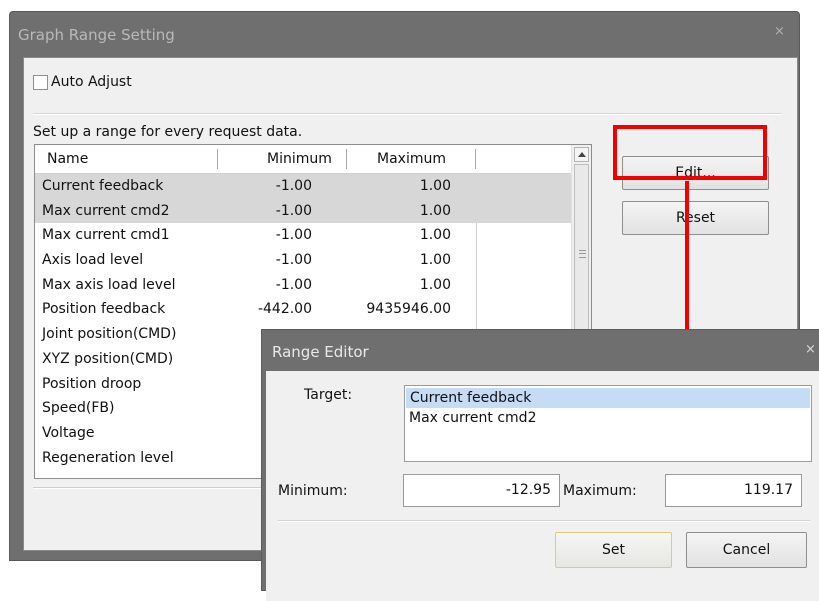  Describe the element at coordinates (68, 432) in the screenshot. I see `row-name: Voltage` at that location.